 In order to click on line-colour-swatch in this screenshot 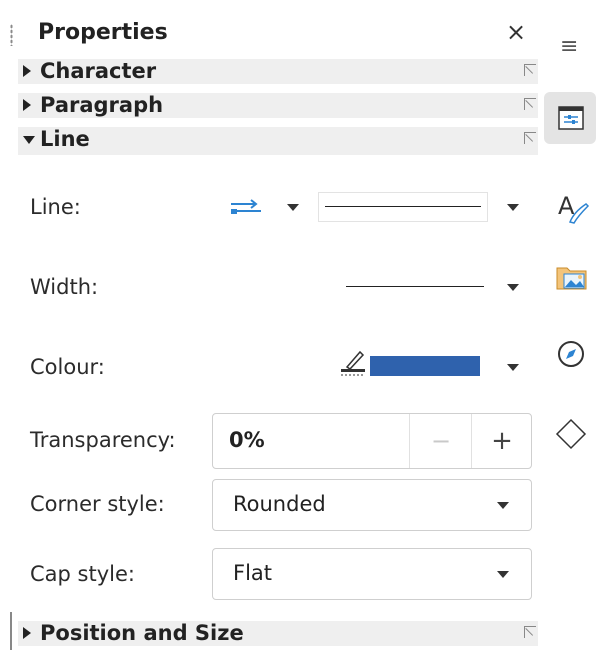, I will do `click(425, 366)`.